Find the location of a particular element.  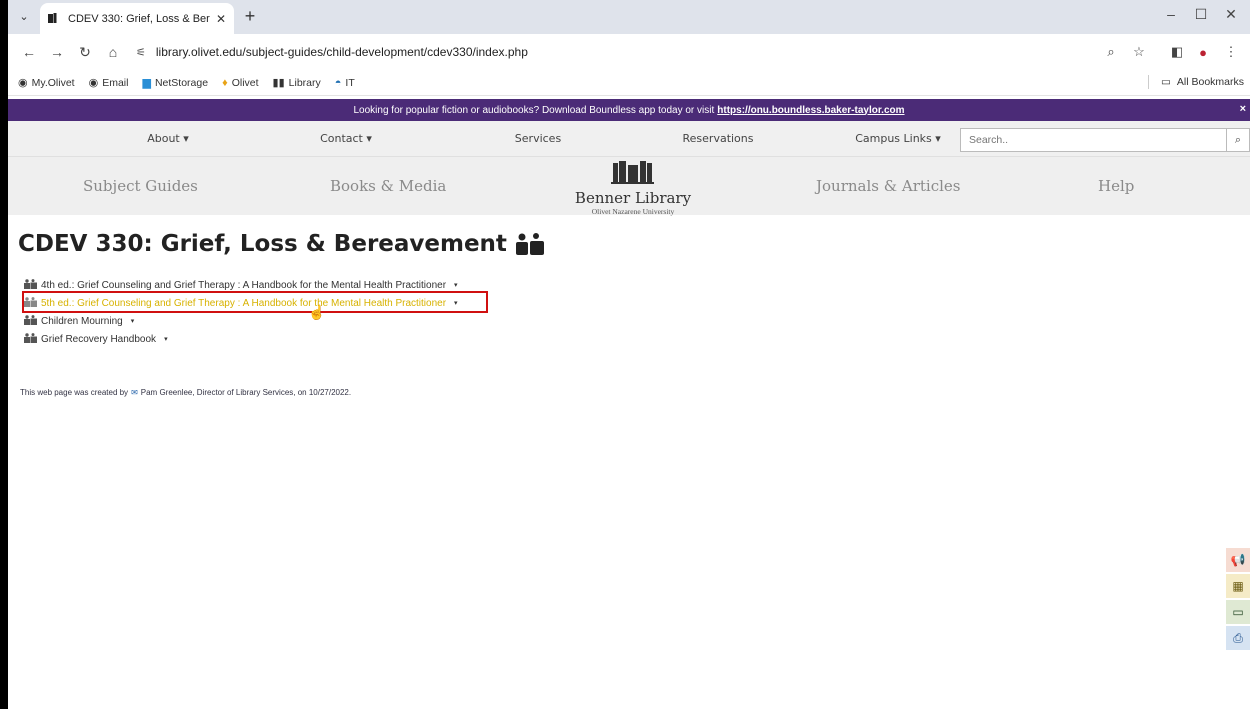

folder-icon: ▭ is located at coordinates (1165, 82).